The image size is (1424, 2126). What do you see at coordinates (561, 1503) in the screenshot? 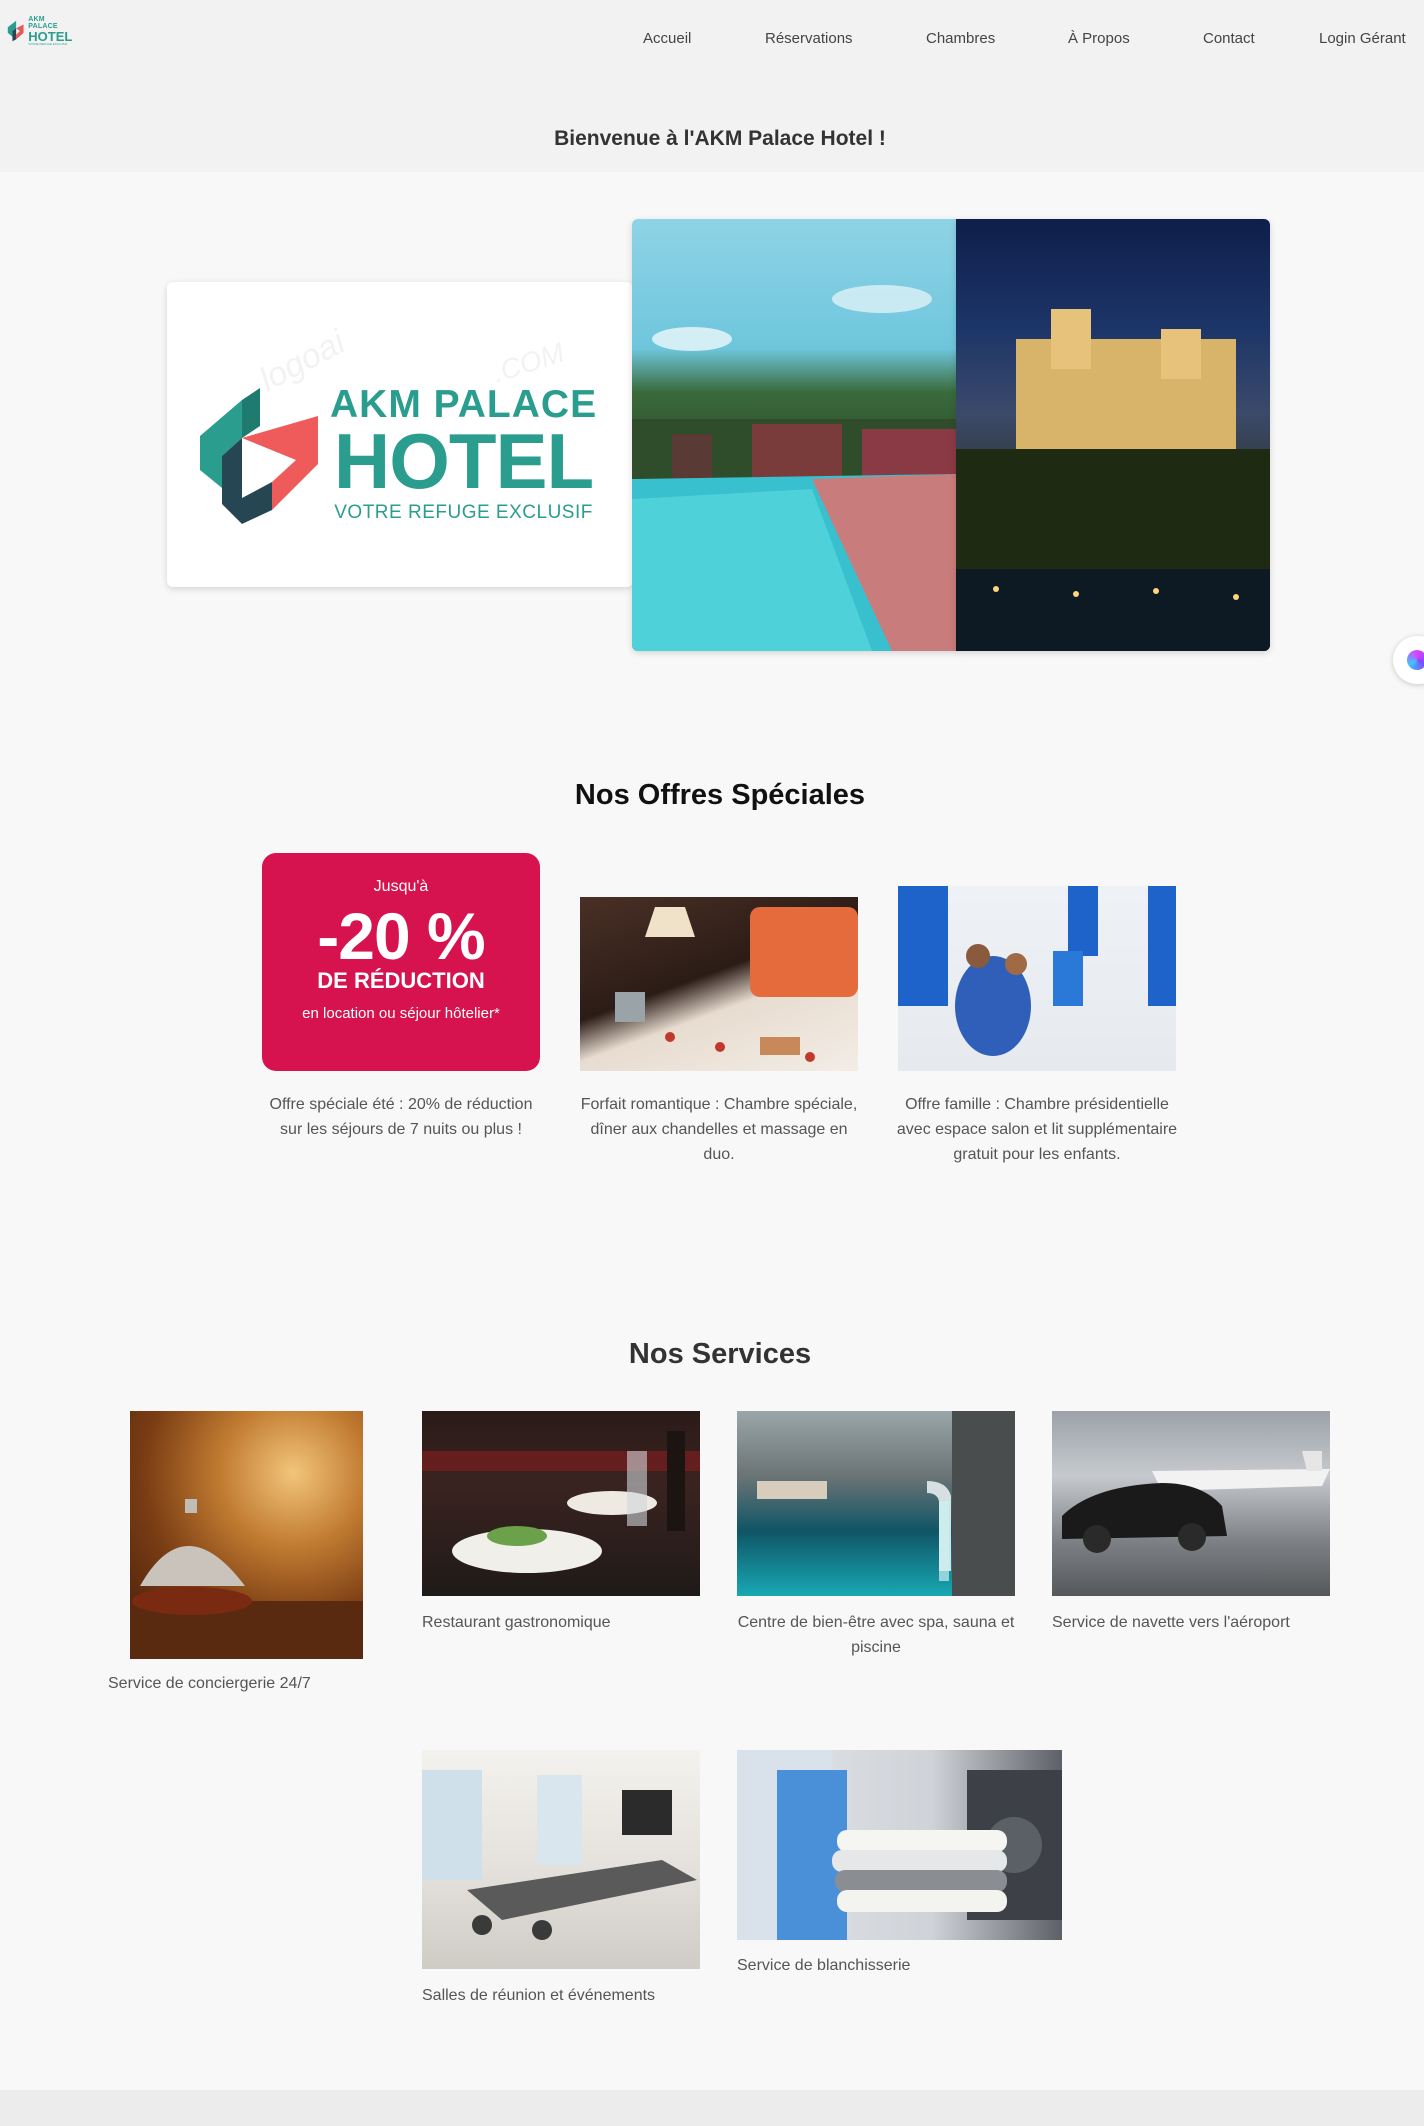
I see `service-restaurant-image` at bounding box center [561, 1503].